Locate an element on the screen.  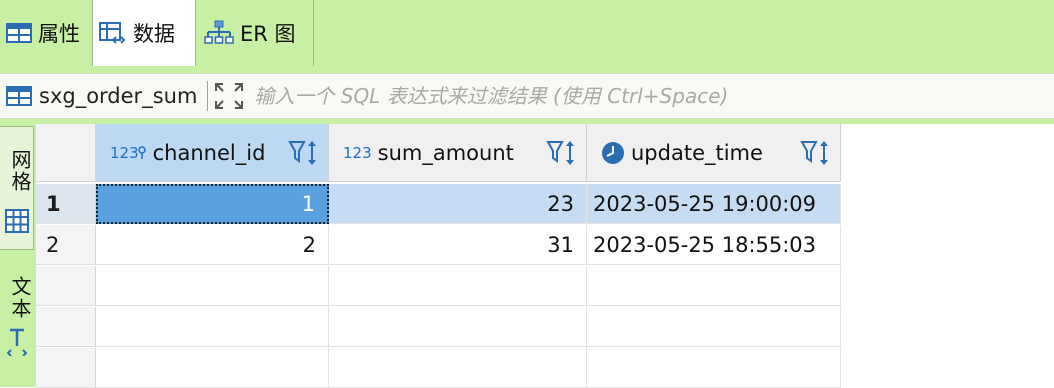
text-view-tab: 文本 is located at coordinates (17, 325).